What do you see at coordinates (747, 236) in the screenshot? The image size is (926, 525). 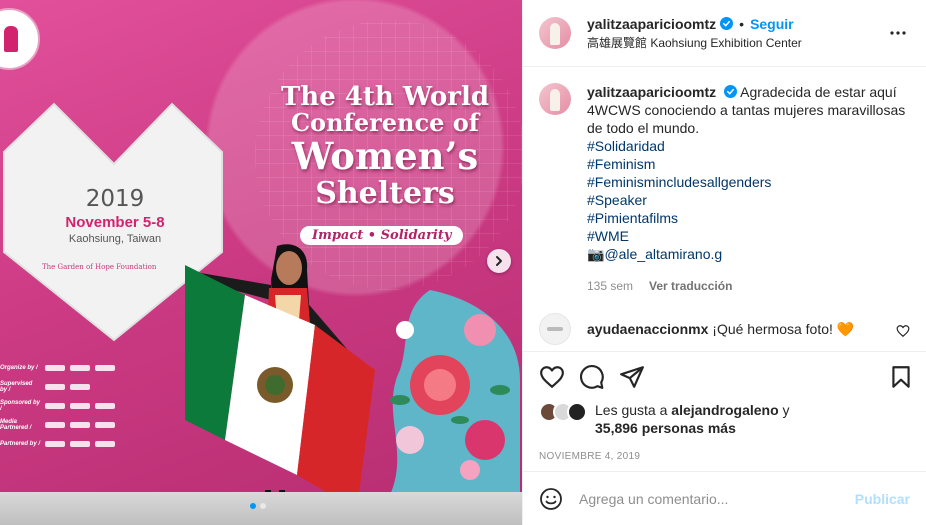 I see `hashtag-link: #WME` at bounding box center [747, 236].